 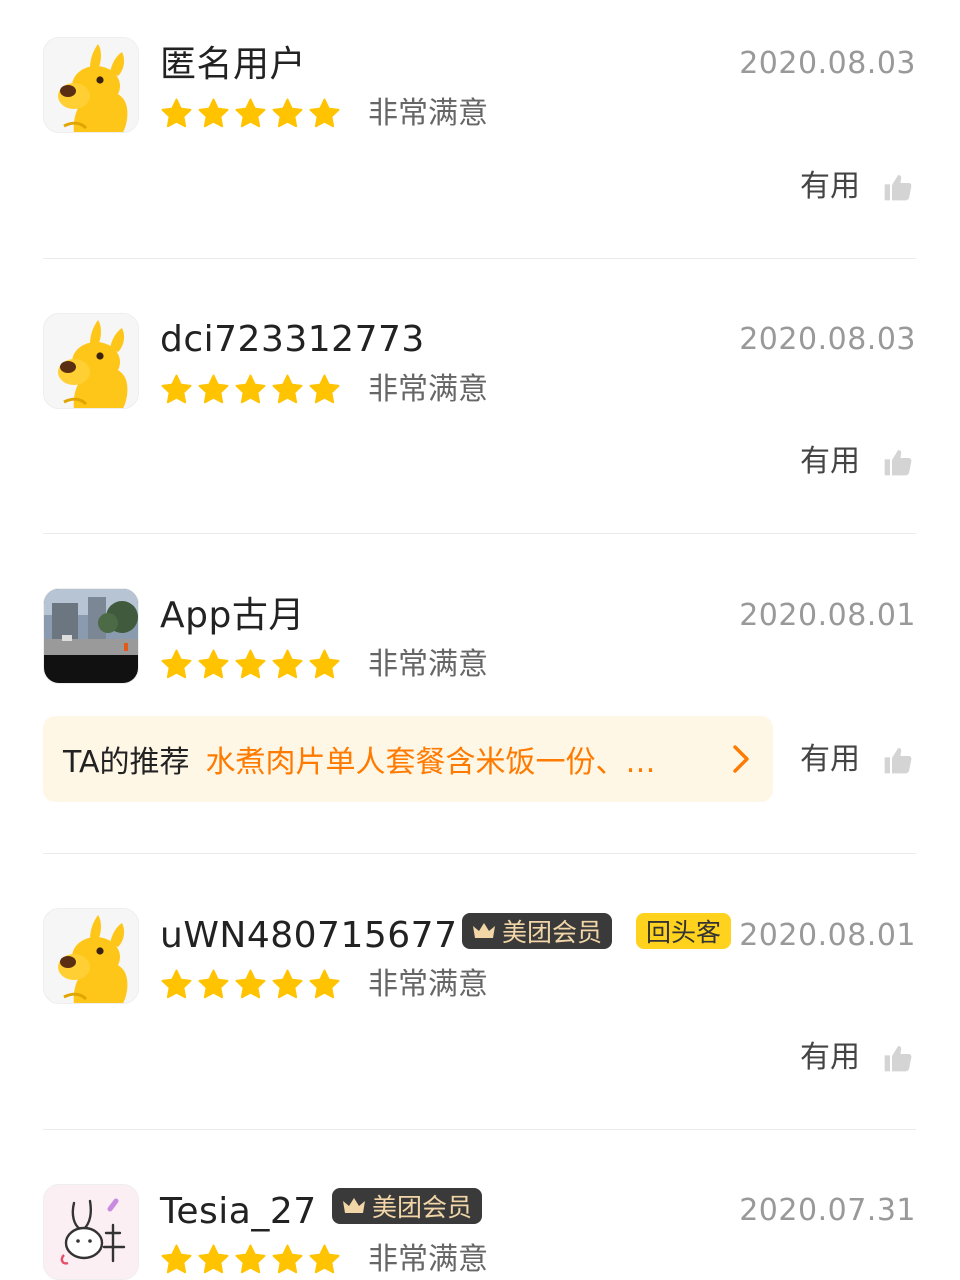 What do you see at coordinates (126, 762) in the screenshot?
I see `recommend-label: TA的推荐` at bounding box center [126, 762].